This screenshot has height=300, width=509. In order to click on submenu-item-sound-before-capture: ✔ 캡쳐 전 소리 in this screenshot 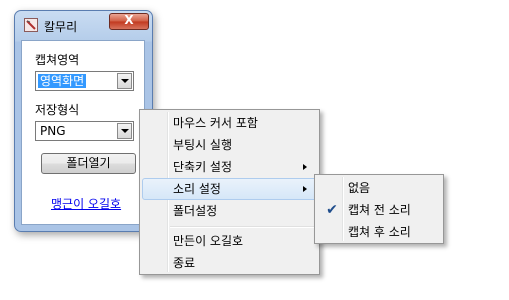, I will do `click(379, 210)`.